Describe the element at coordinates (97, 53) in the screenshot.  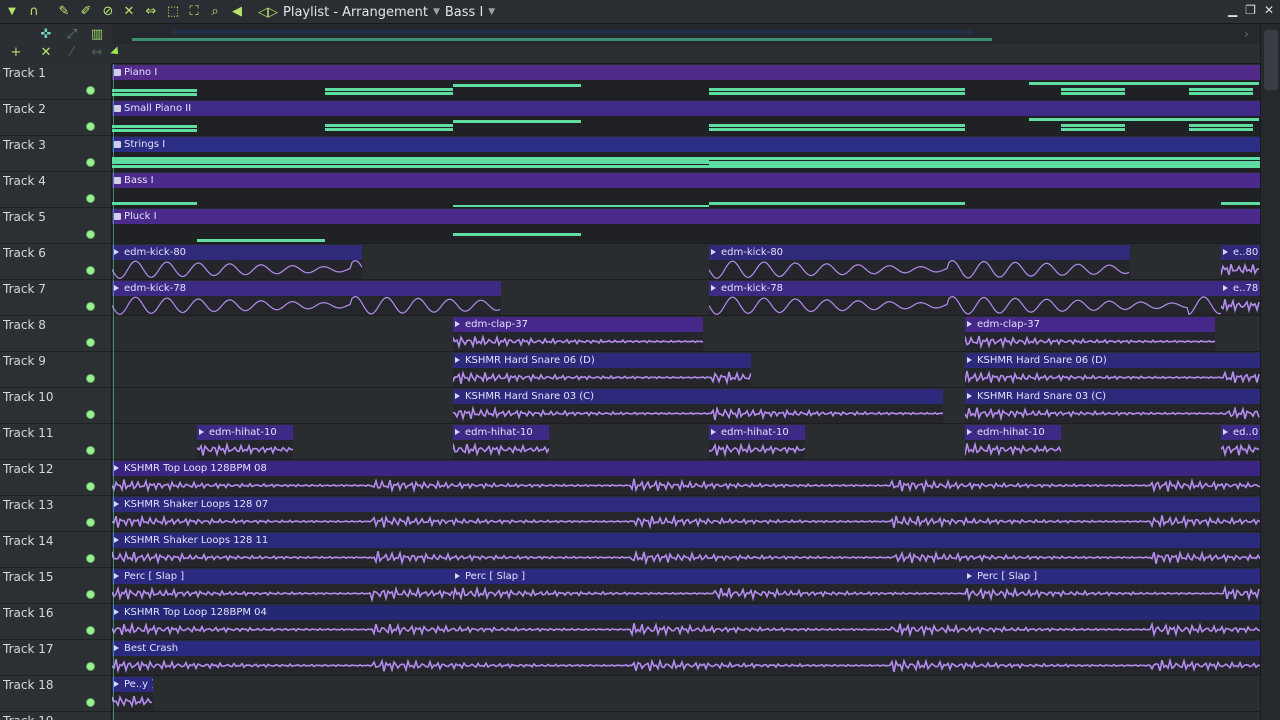
I see `arrows-icon: ↔` at that location.